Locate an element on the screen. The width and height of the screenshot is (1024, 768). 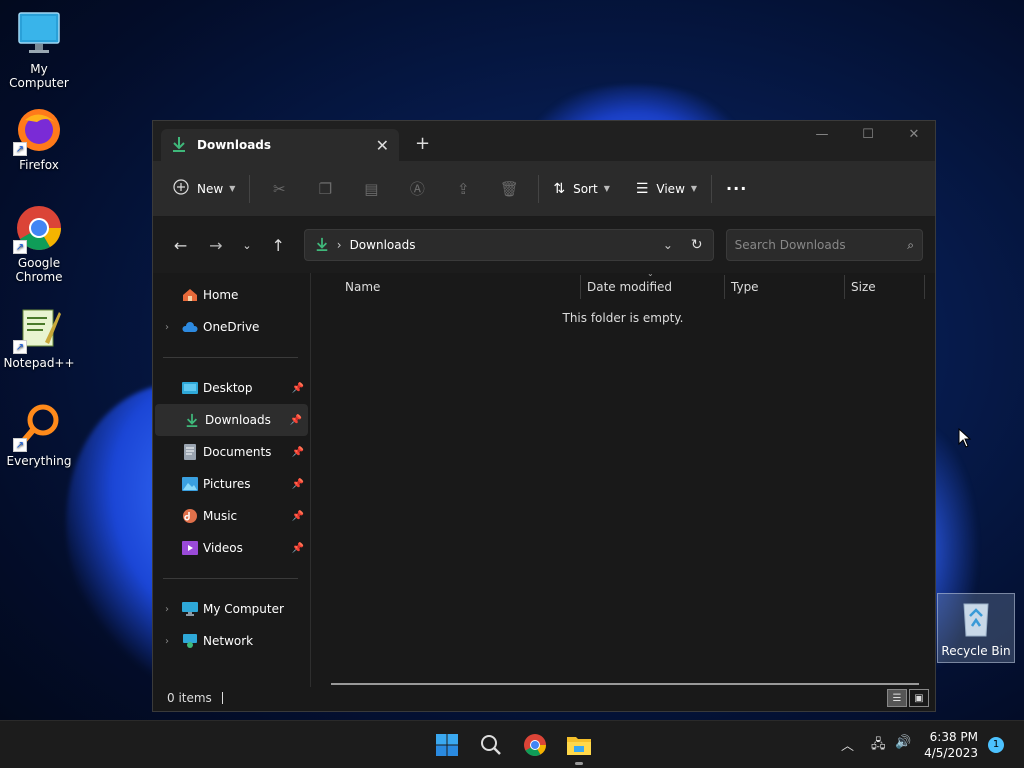
sidebar-item-home: Home is located at coordinates (231, 295).